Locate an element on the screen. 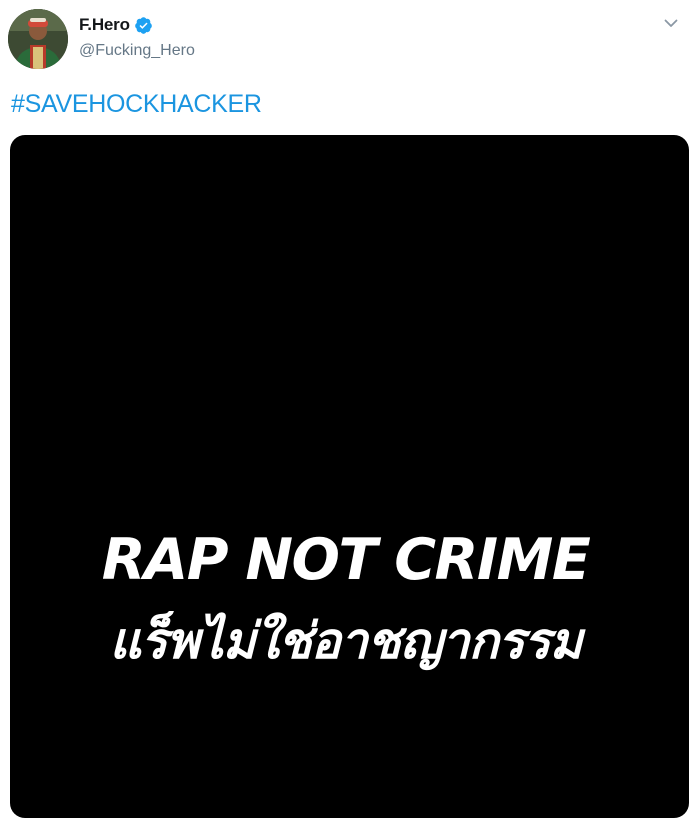 This screenshot has width=700, height=824. media-headline-thai: แร็พไม่ใช่อาชญากรรม is located at coordinates (345, 641).